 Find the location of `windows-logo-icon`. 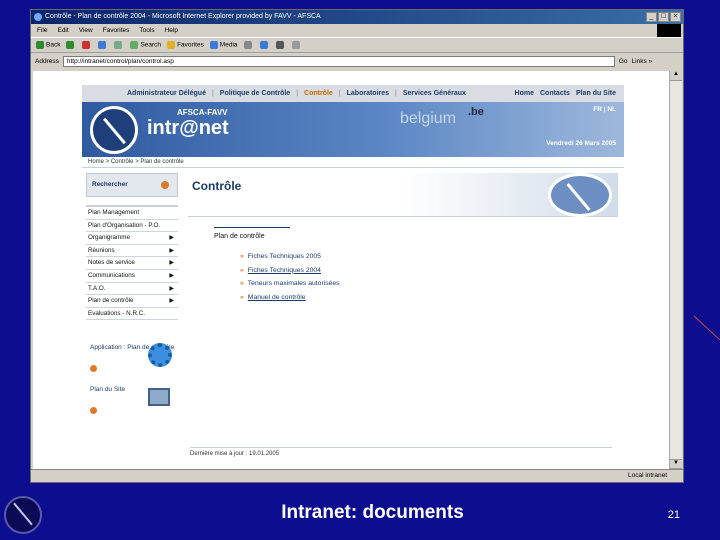

windows-logo-icon is located at coordinates (669, 30).